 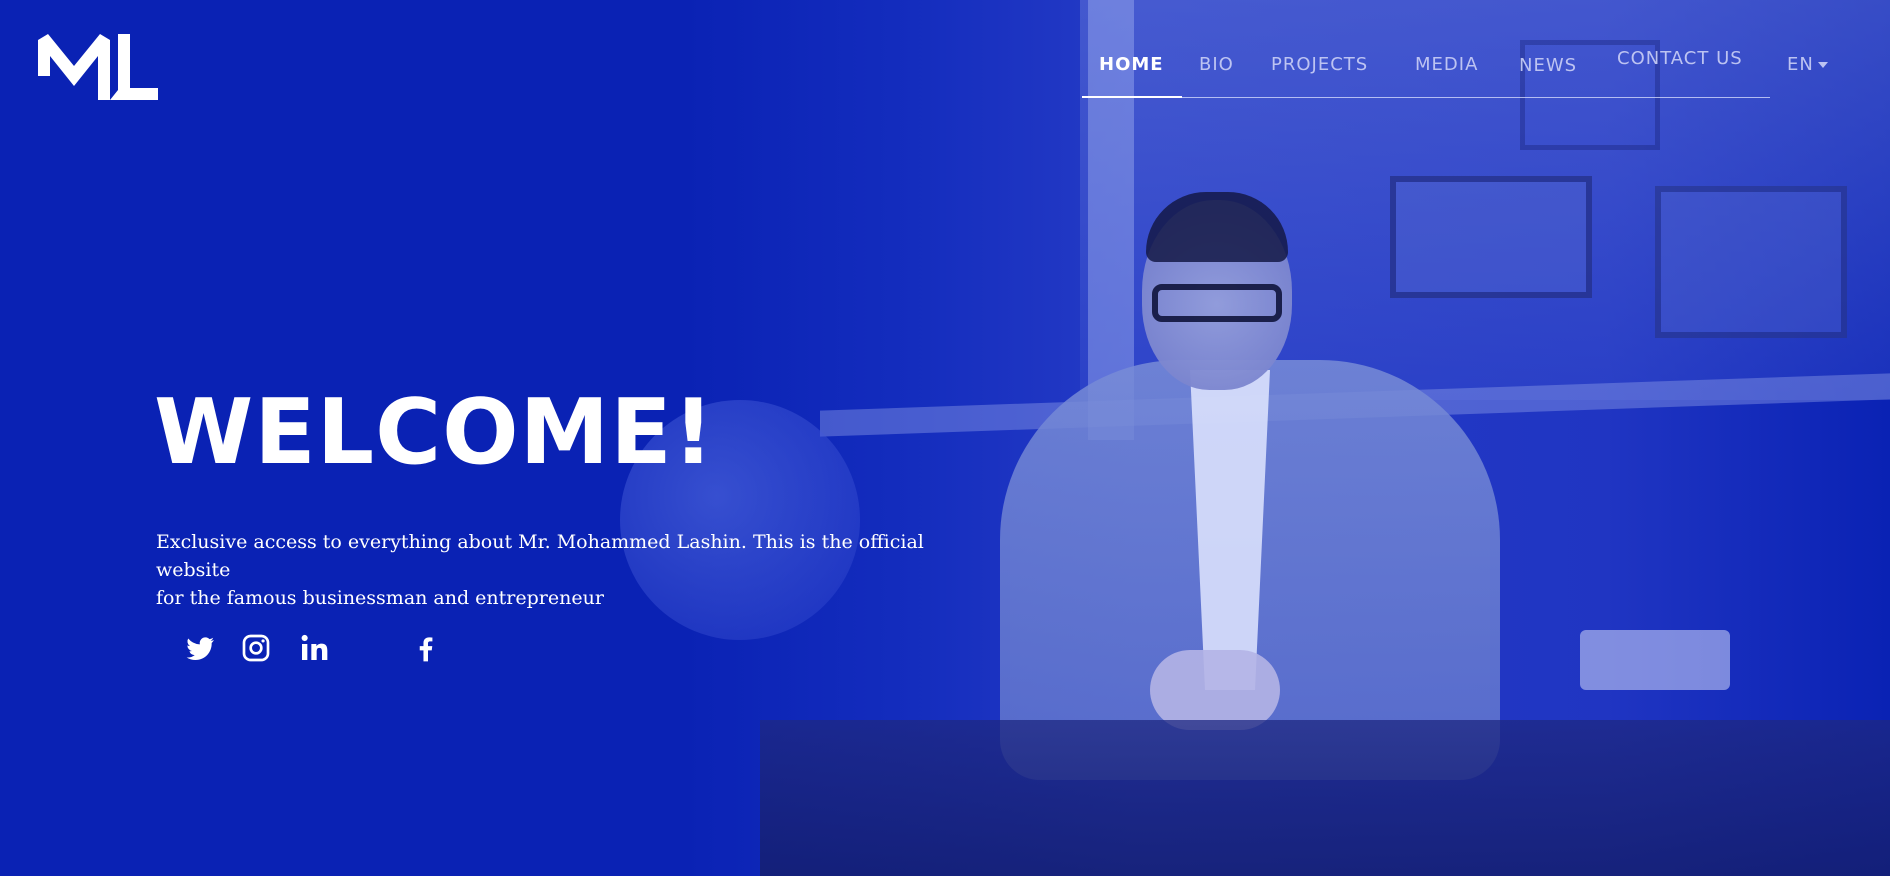 I want to click on ml-logo-icon, so click(x=98, y=67).